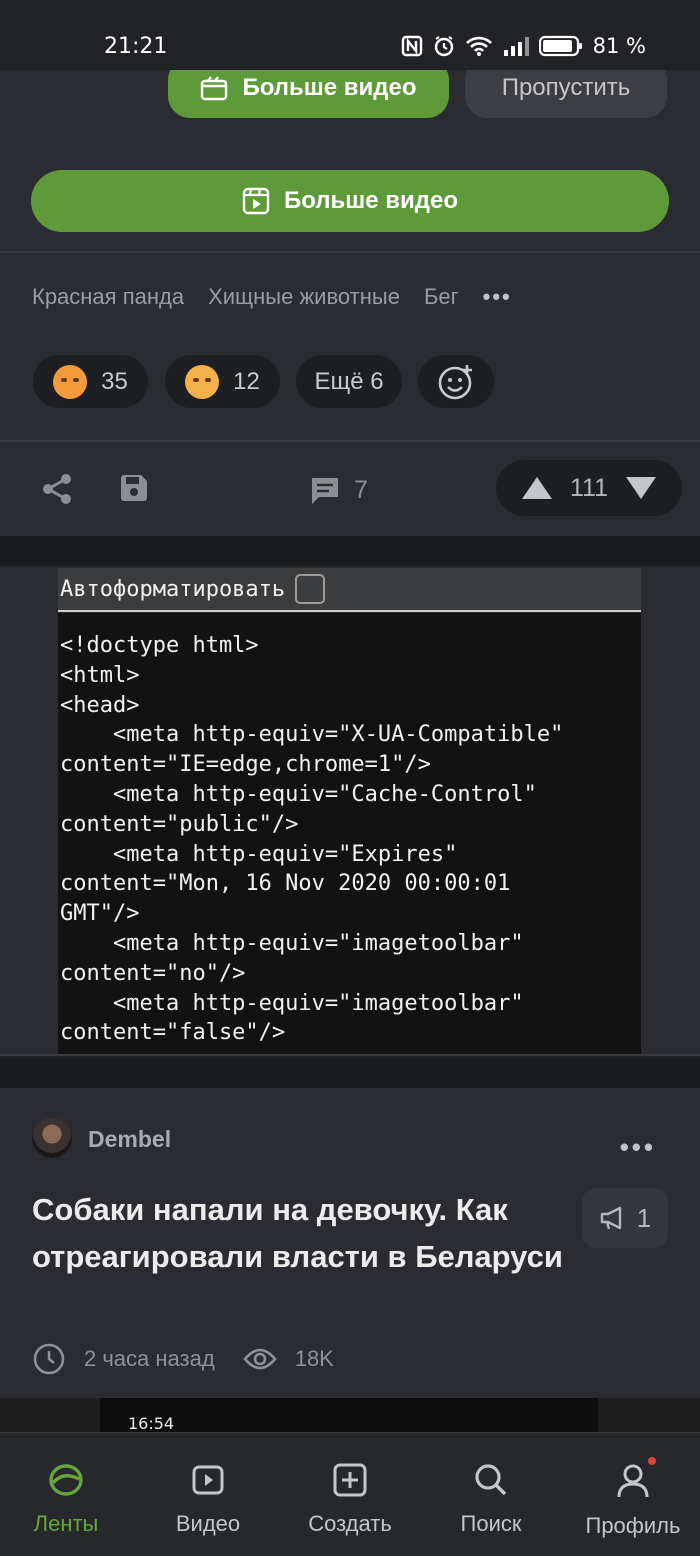  I want to click on tags-row: Красная панда Хищные животные Бег •••, so click(272, 297).